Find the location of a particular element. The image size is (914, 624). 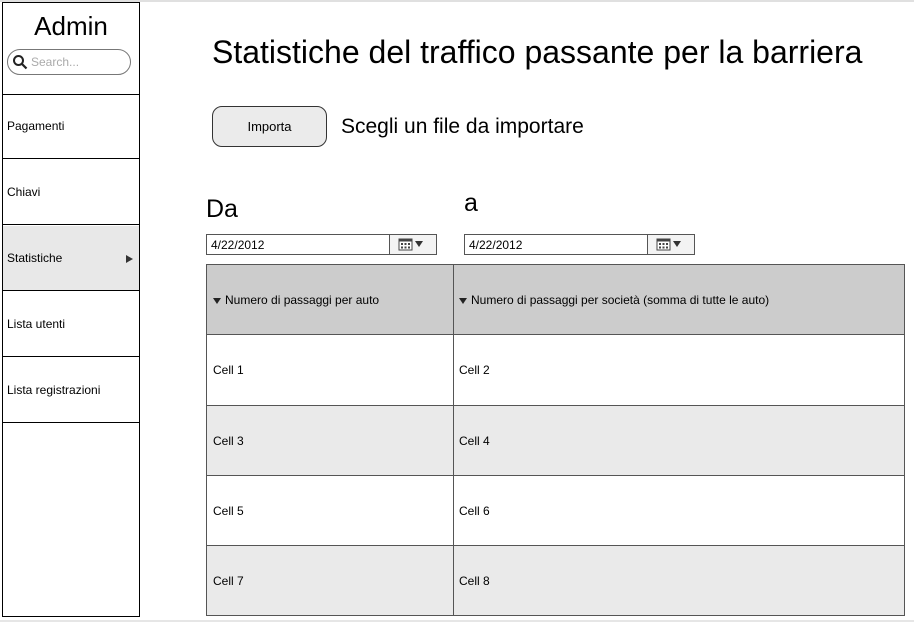

sidebar-item-lista-utenti: Lista utenti is located at coordinates (71, 324).